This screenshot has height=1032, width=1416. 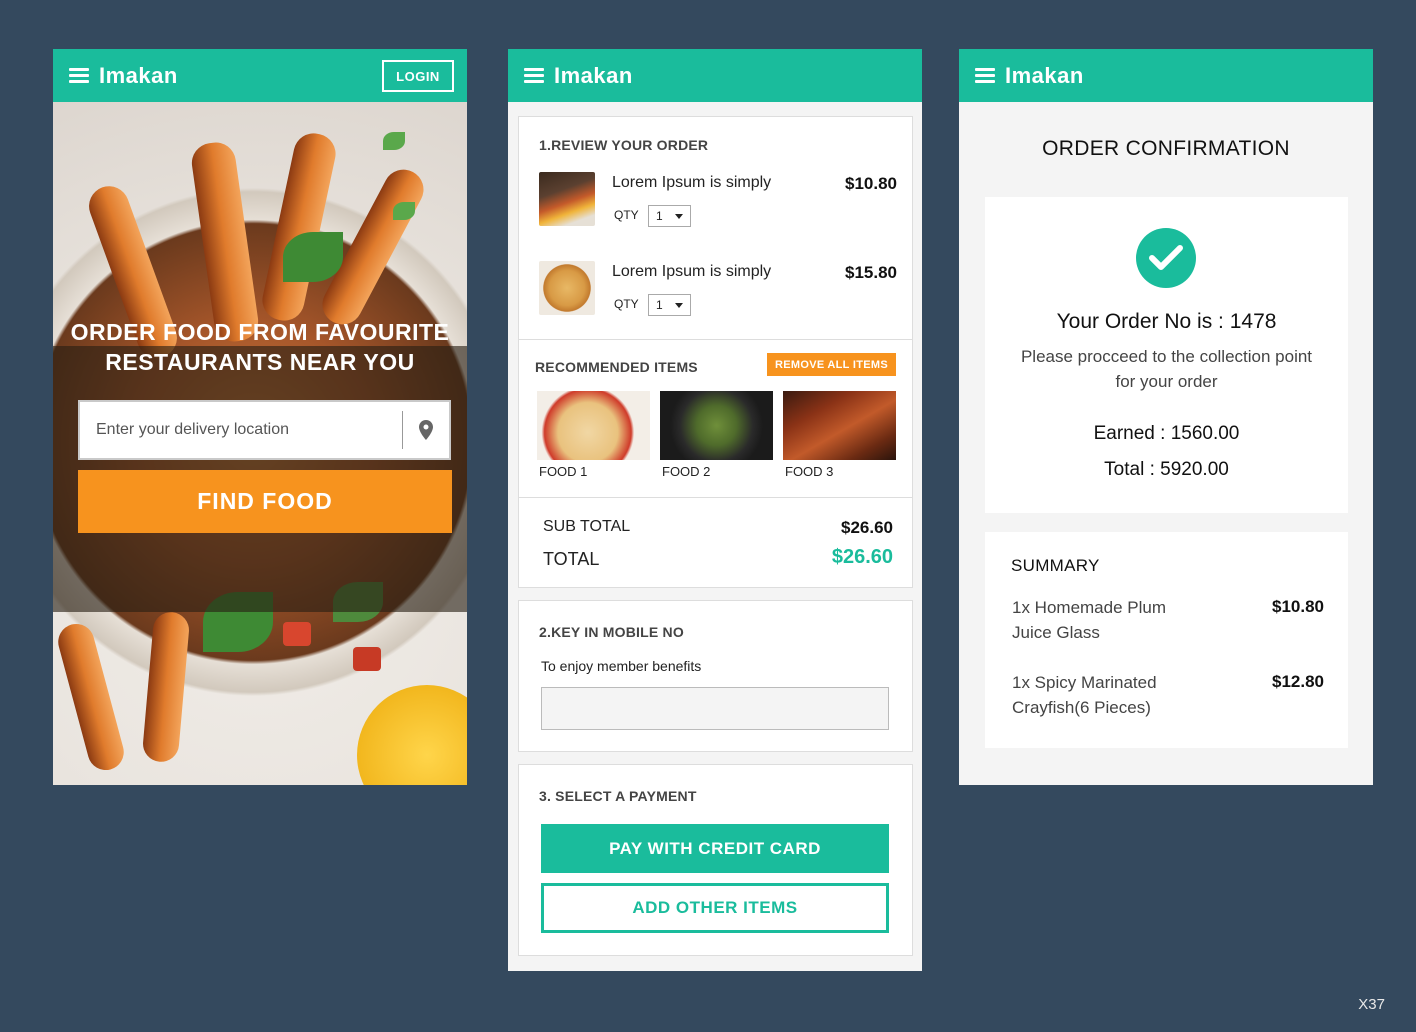 I want to click on summary-title: SUMMARY, so click(x=1055, y=565).